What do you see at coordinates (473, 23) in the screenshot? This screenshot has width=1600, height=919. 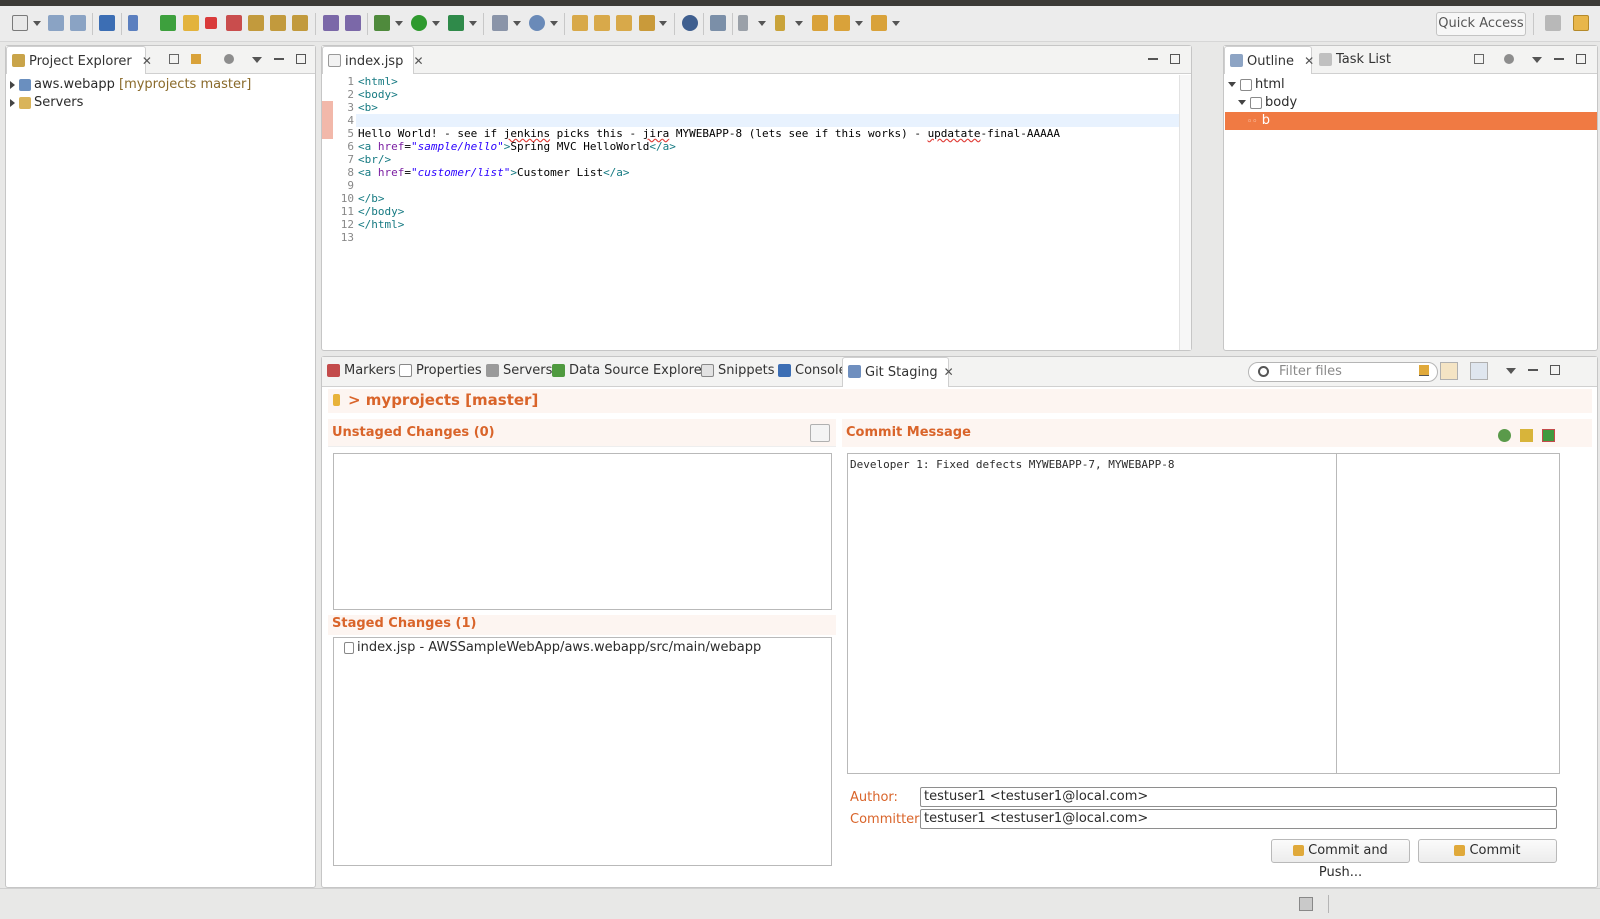 I see `coverage-dropdown-icon` at bounding box center [473, 23].